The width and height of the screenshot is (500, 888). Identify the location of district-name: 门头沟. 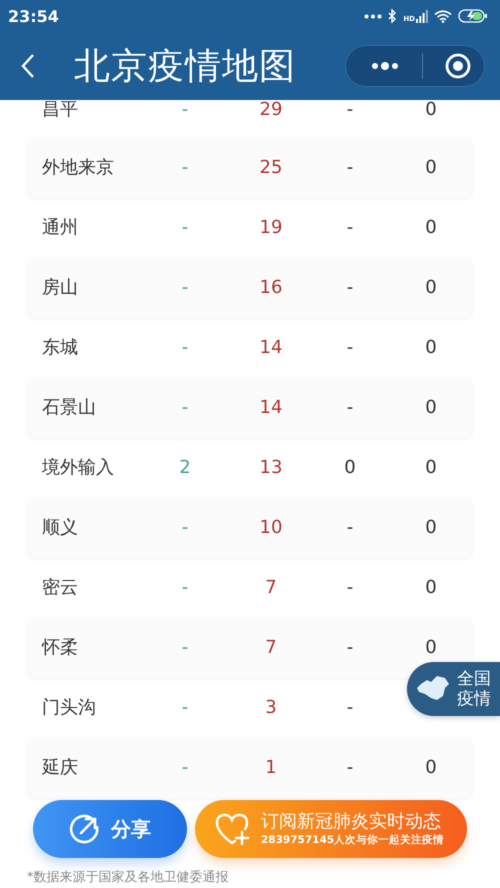
(69, 708).